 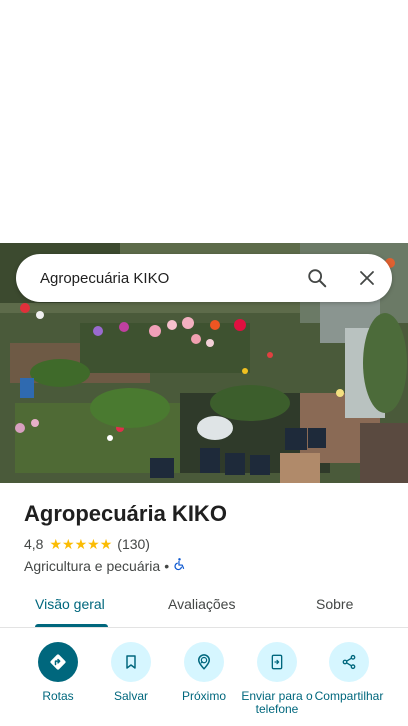 What do you see at coordinates (367, 278) in the screenshot?
I see `close-icon` at bounding box center [367, 278].